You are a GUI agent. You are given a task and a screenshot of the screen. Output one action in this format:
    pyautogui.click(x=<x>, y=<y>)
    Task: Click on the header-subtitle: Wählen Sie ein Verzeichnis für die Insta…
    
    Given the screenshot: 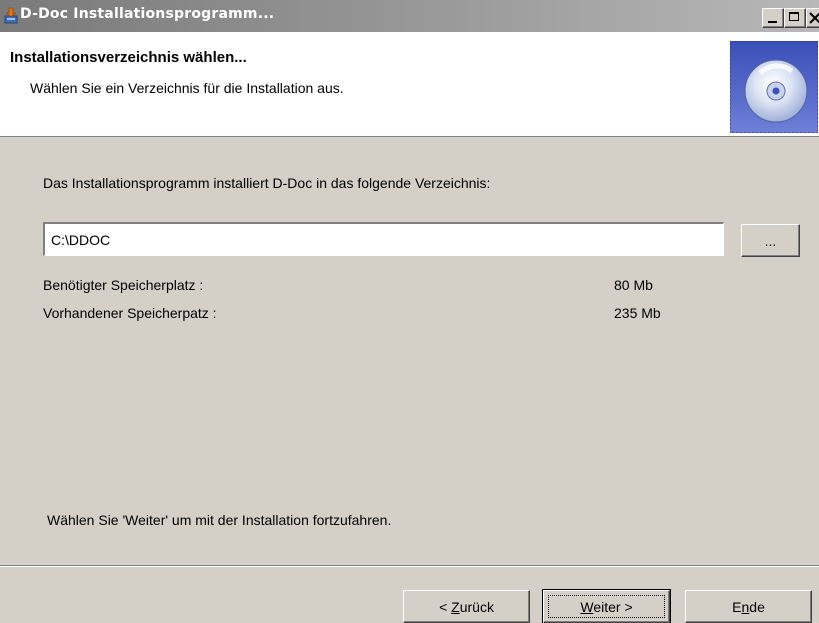 What is the action you would take?
    pyautogui.click(x=187, y=88)
    